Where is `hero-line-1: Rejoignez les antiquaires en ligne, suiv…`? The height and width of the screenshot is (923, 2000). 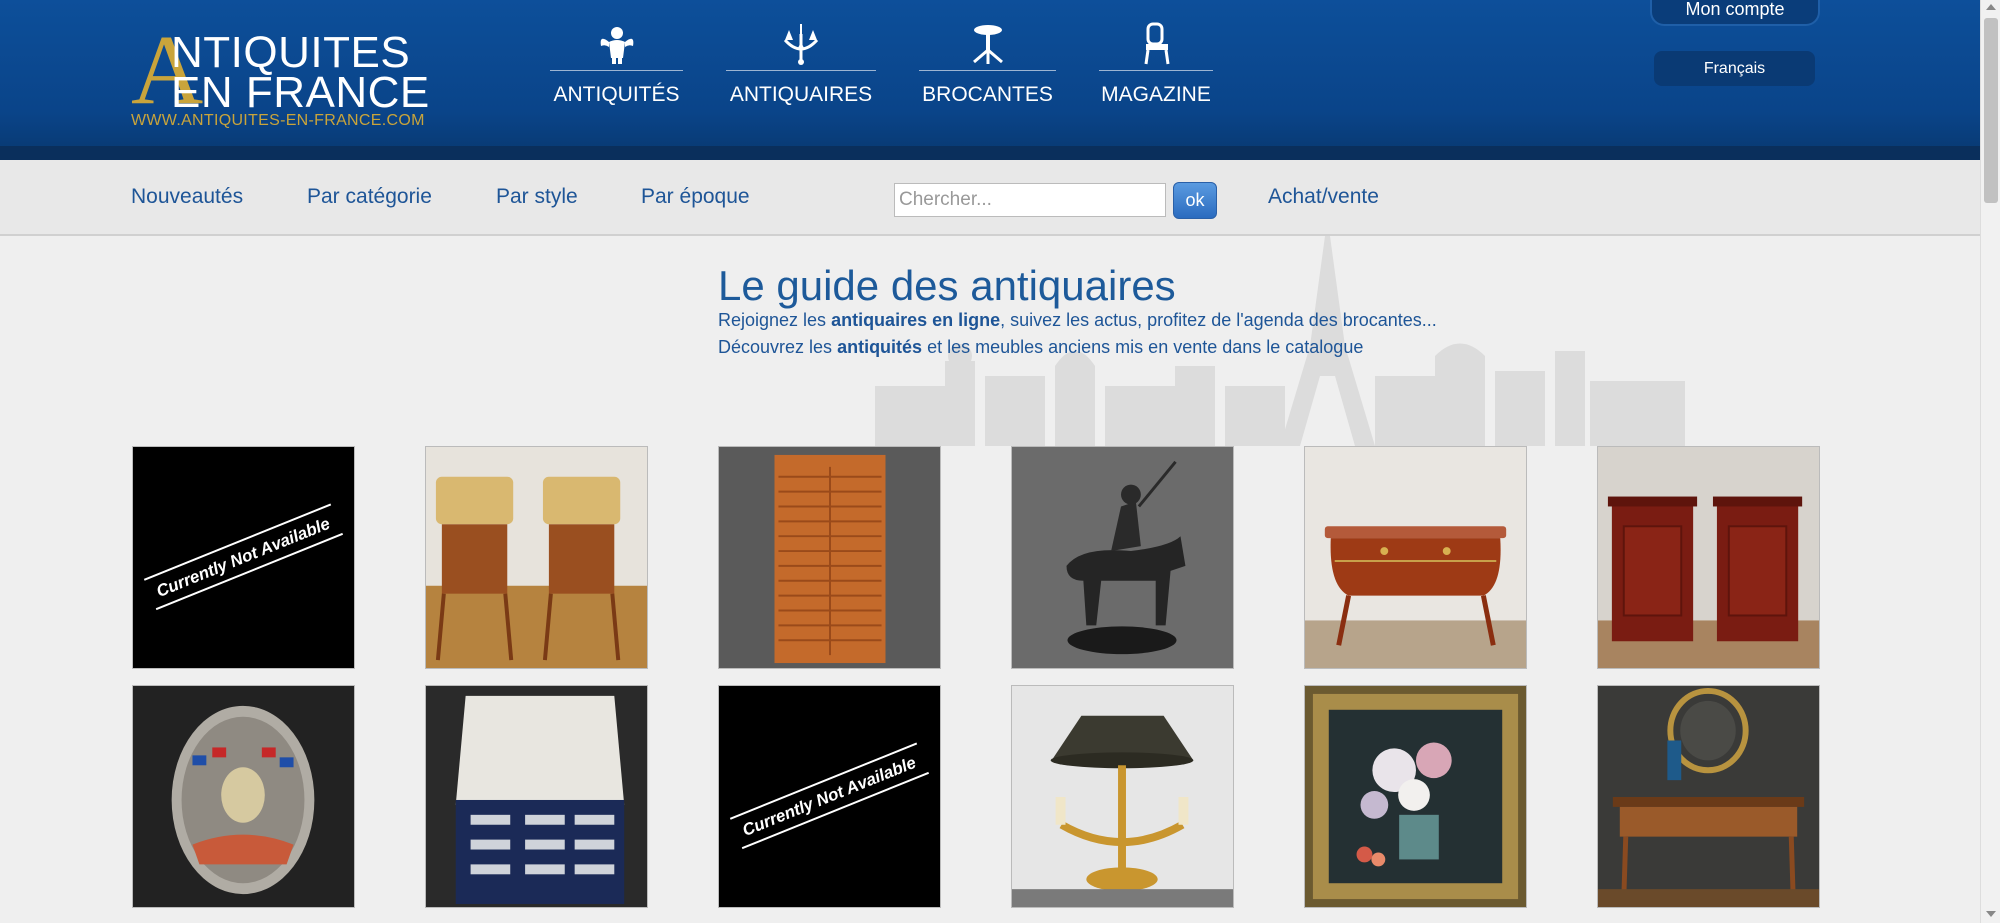
hero-line-1: Rejoignez les antiquaires en ligne, suiv… is located at coordinates (1077, 320).